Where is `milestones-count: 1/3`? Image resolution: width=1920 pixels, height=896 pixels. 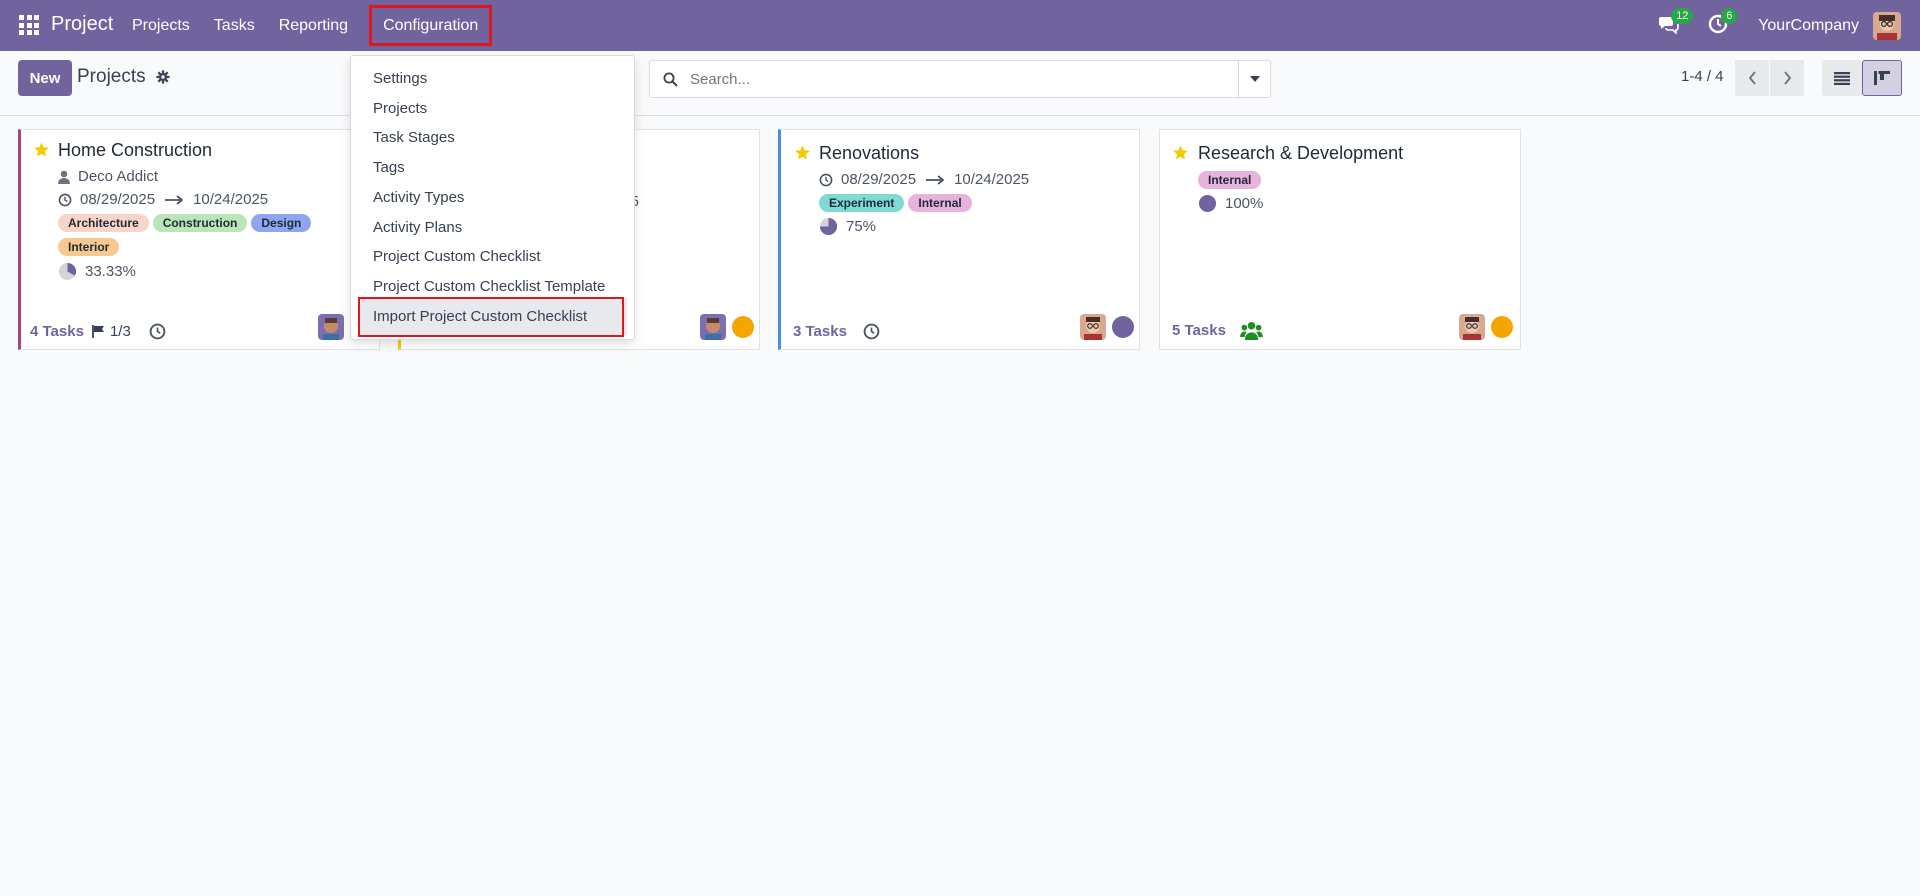 milestones-count: 1/3 is located at coordinates (120, 331).